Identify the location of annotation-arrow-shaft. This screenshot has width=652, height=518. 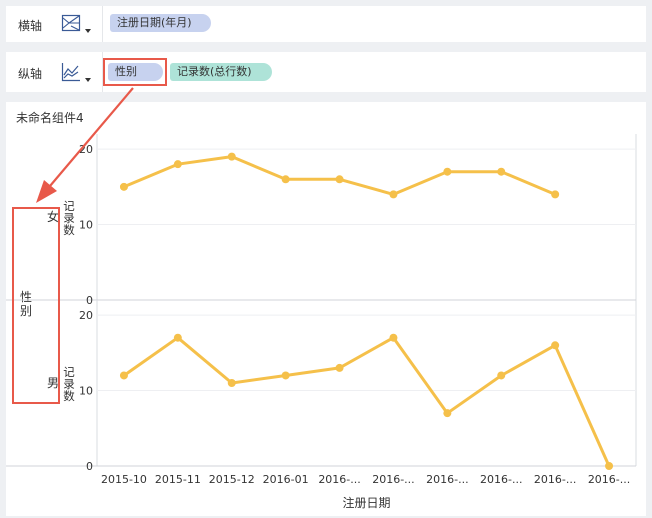
(91, 137).